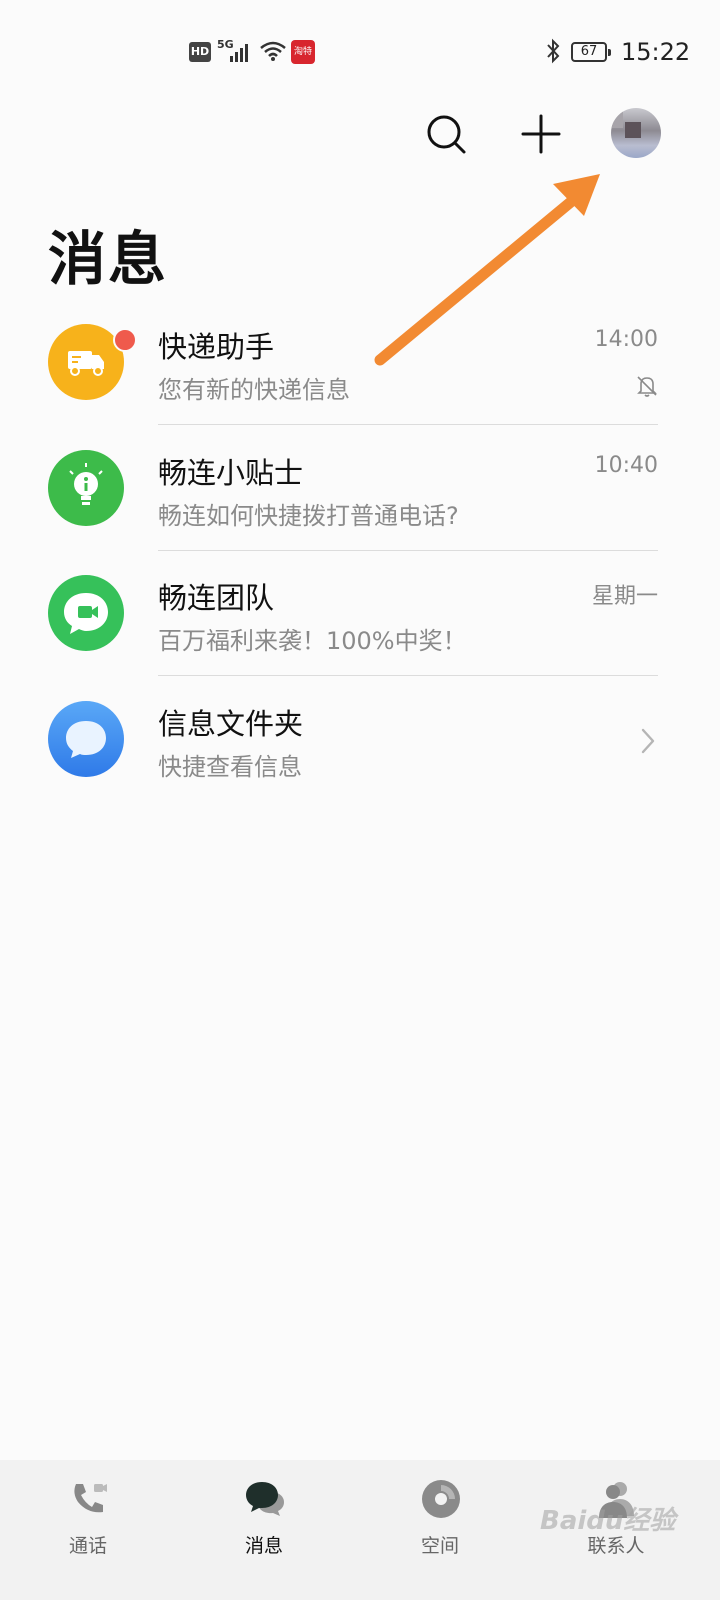 This screenshot has height=1600, width=720. I want to click on phone-icon, so click(90, 1498).